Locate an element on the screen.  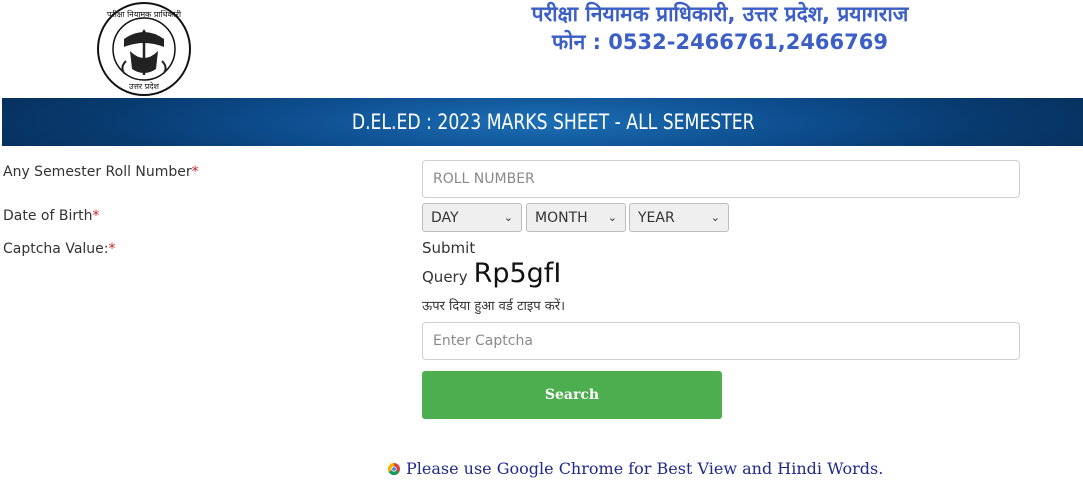
year-select: YEAR ⌄ is located at coordinates (679, 217).